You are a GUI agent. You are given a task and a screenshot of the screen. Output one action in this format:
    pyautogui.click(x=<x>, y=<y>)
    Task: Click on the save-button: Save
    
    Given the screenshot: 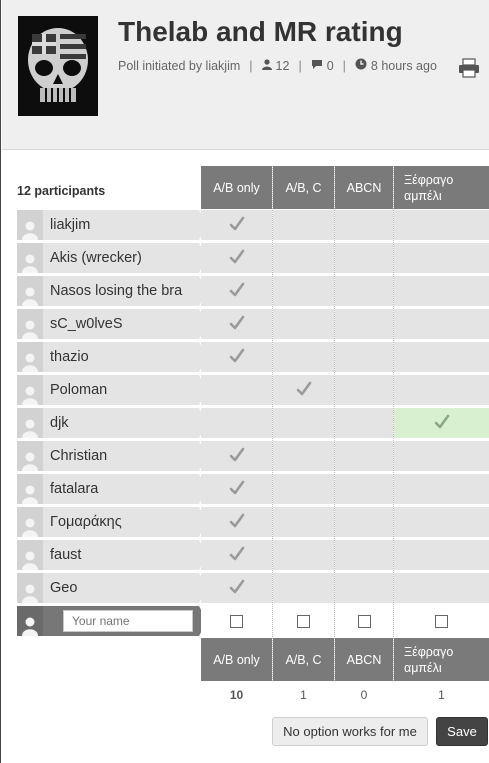 What is the action you would take?
    pyautogui.click(x=462, y=731)
    